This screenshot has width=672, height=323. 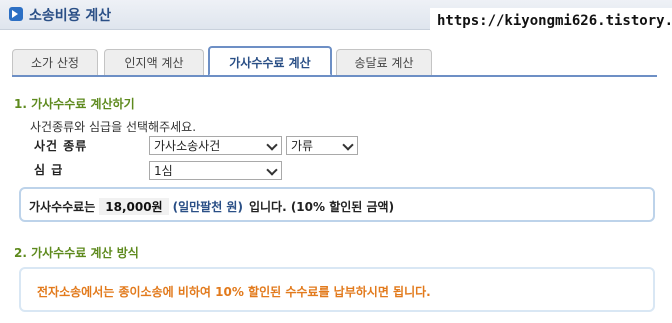 I want to click on instance-label: 심 급, so click(x=49, y=170).